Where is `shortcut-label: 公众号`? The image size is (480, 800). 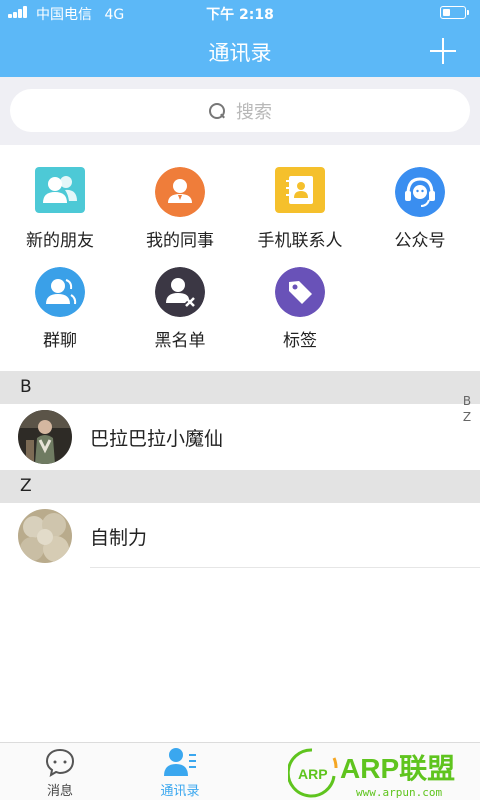 shortcut-label: 公众号 is located at coordinates (420, 241).